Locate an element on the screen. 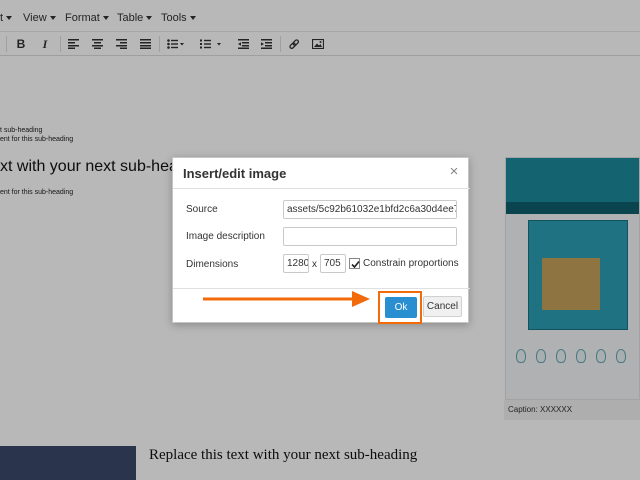 Image resolution: width=640 pixels, height=480 pixels. annotation-arrow-icon is located at coordinates (286, 299).